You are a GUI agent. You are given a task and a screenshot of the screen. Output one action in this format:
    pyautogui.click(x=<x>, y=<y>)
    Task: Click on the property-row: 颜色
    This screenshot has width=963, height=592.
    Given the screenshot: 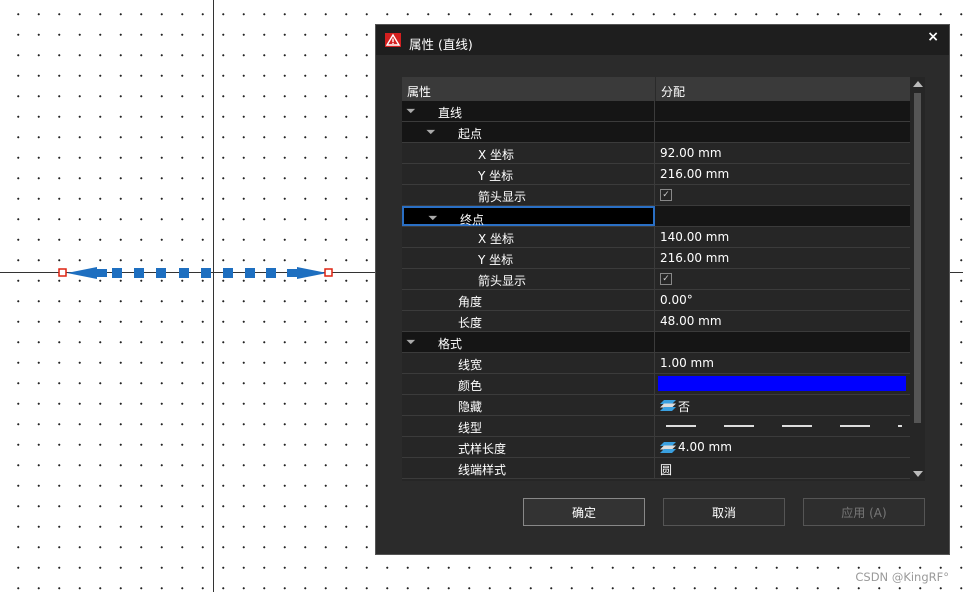 What is the action you would take?
    pyautogui.click(x=656, y=384)
    